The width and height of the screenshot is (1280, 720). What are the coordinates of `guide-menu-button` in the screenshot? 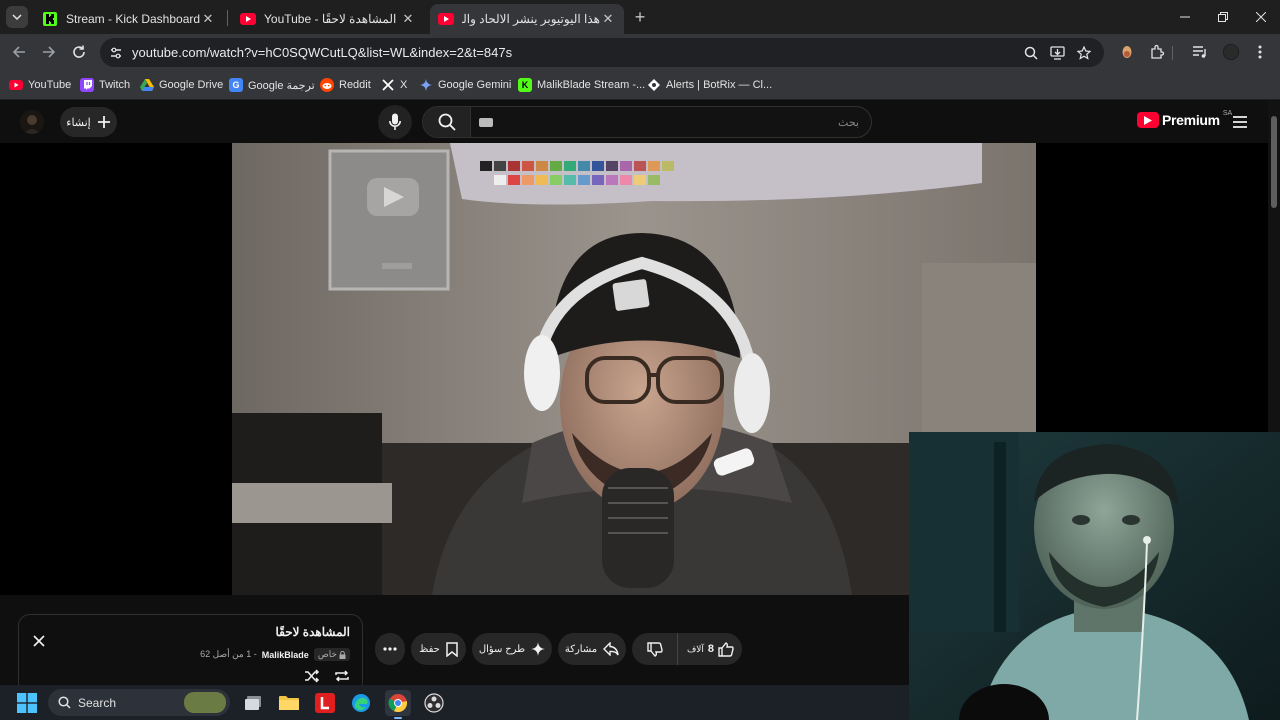 It's located at (1240, 122).